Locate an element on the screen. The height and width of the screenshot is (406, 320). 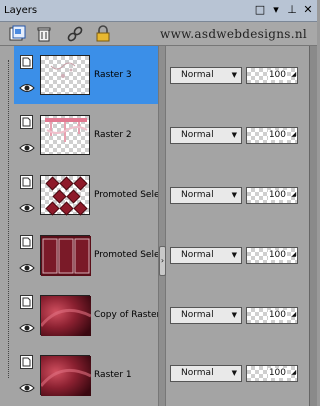
layer-name: Copy of Raster 1 is located at coordinates (126, 315).